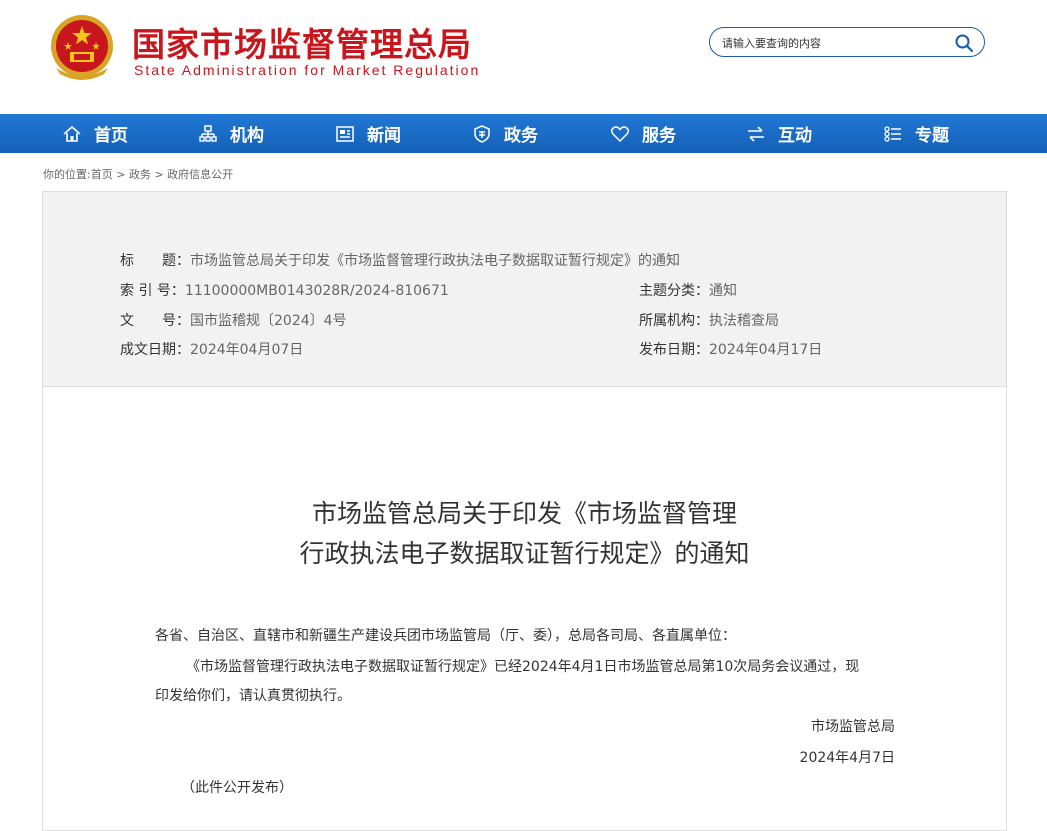 This screenshot has height=831, width=1047. Describe the element at coordinates (674, 350) in the screenshot. I see `meta-published-label: 发布日期：` at that location.